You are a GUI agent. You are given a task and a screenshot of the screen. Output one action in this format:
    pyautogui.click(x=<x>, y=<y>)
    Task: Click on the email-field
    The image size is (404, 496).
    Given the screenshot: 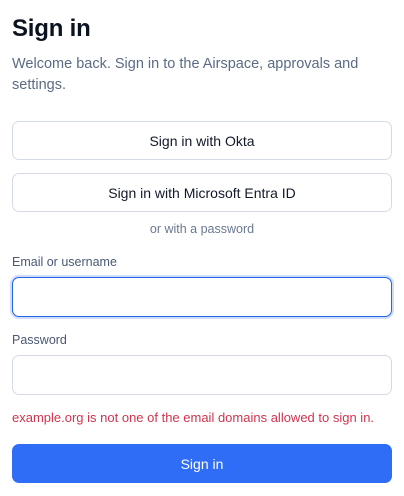 What is the action you would take?
    pyautogui.click(x=202, y=297)
    